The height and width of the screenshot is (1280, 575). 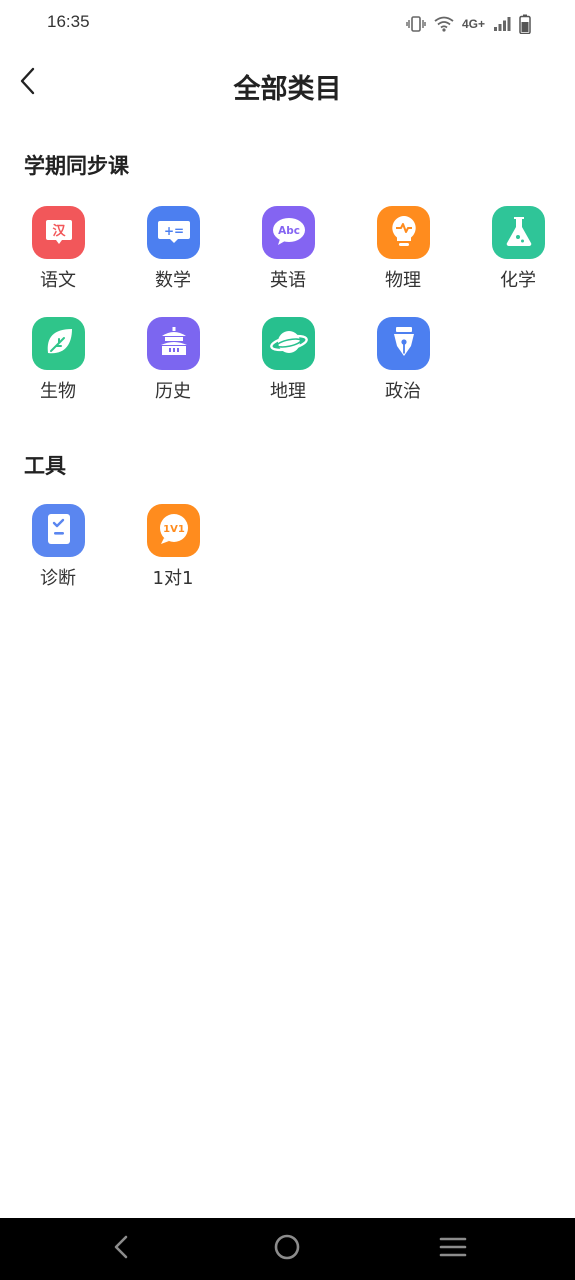 I want to click on one-on-one-chat-icon: 1V1, so click(x=174, y=531).